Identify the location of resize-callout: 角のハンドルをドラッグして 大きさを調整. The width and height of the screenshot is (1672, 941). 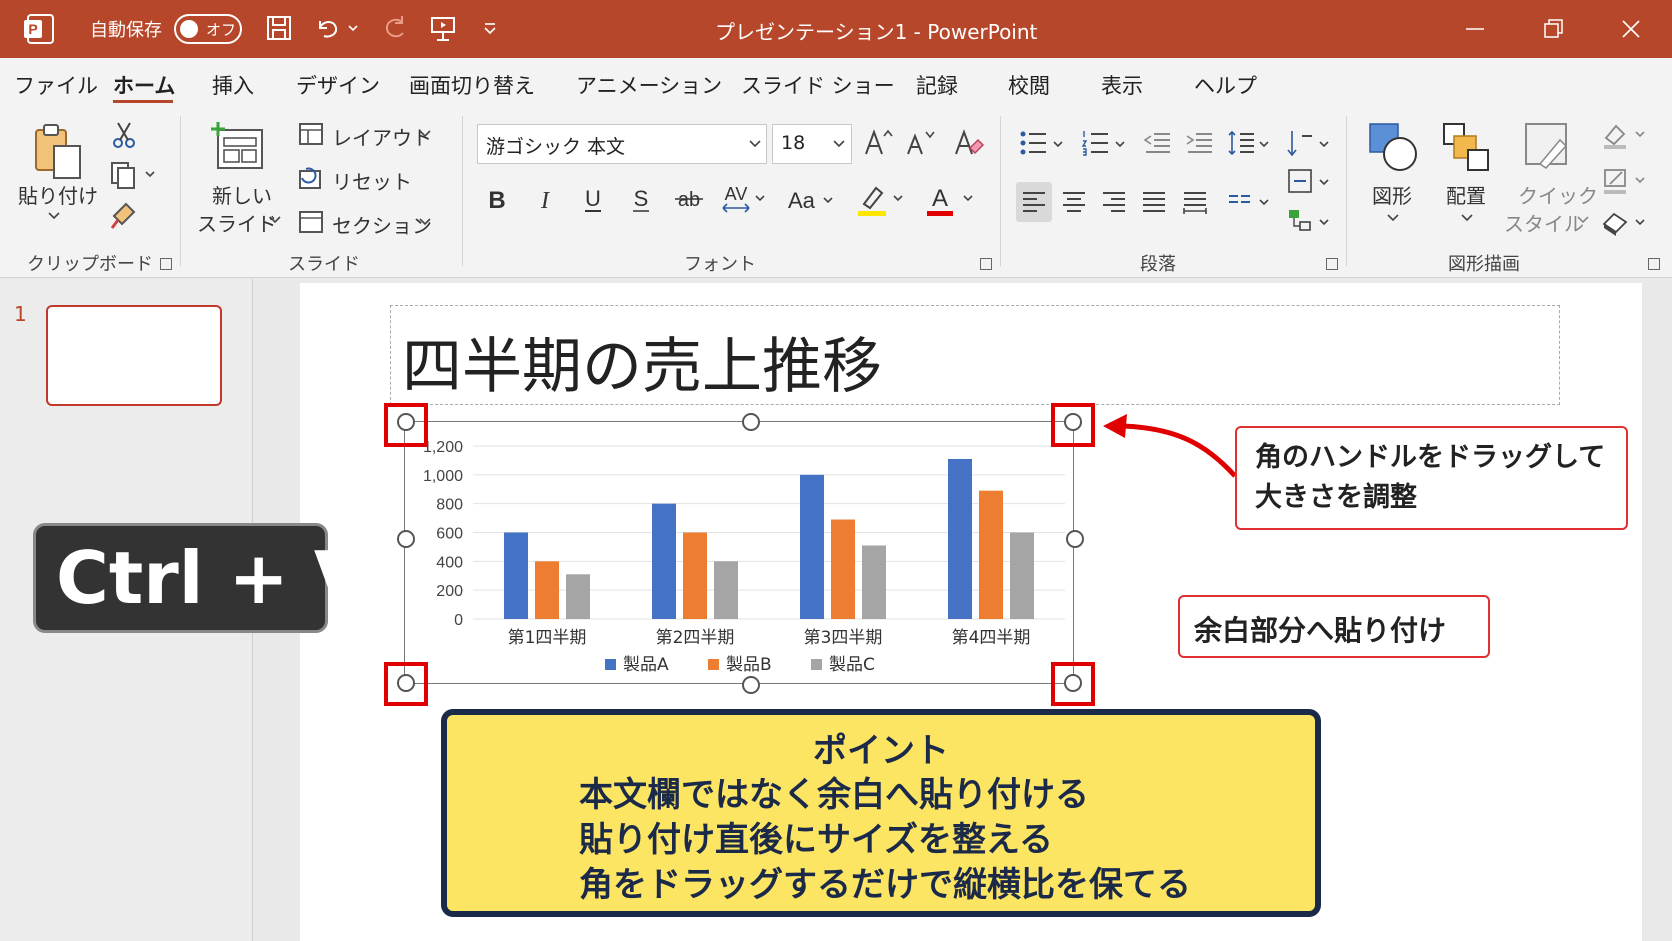
(1431, 478).